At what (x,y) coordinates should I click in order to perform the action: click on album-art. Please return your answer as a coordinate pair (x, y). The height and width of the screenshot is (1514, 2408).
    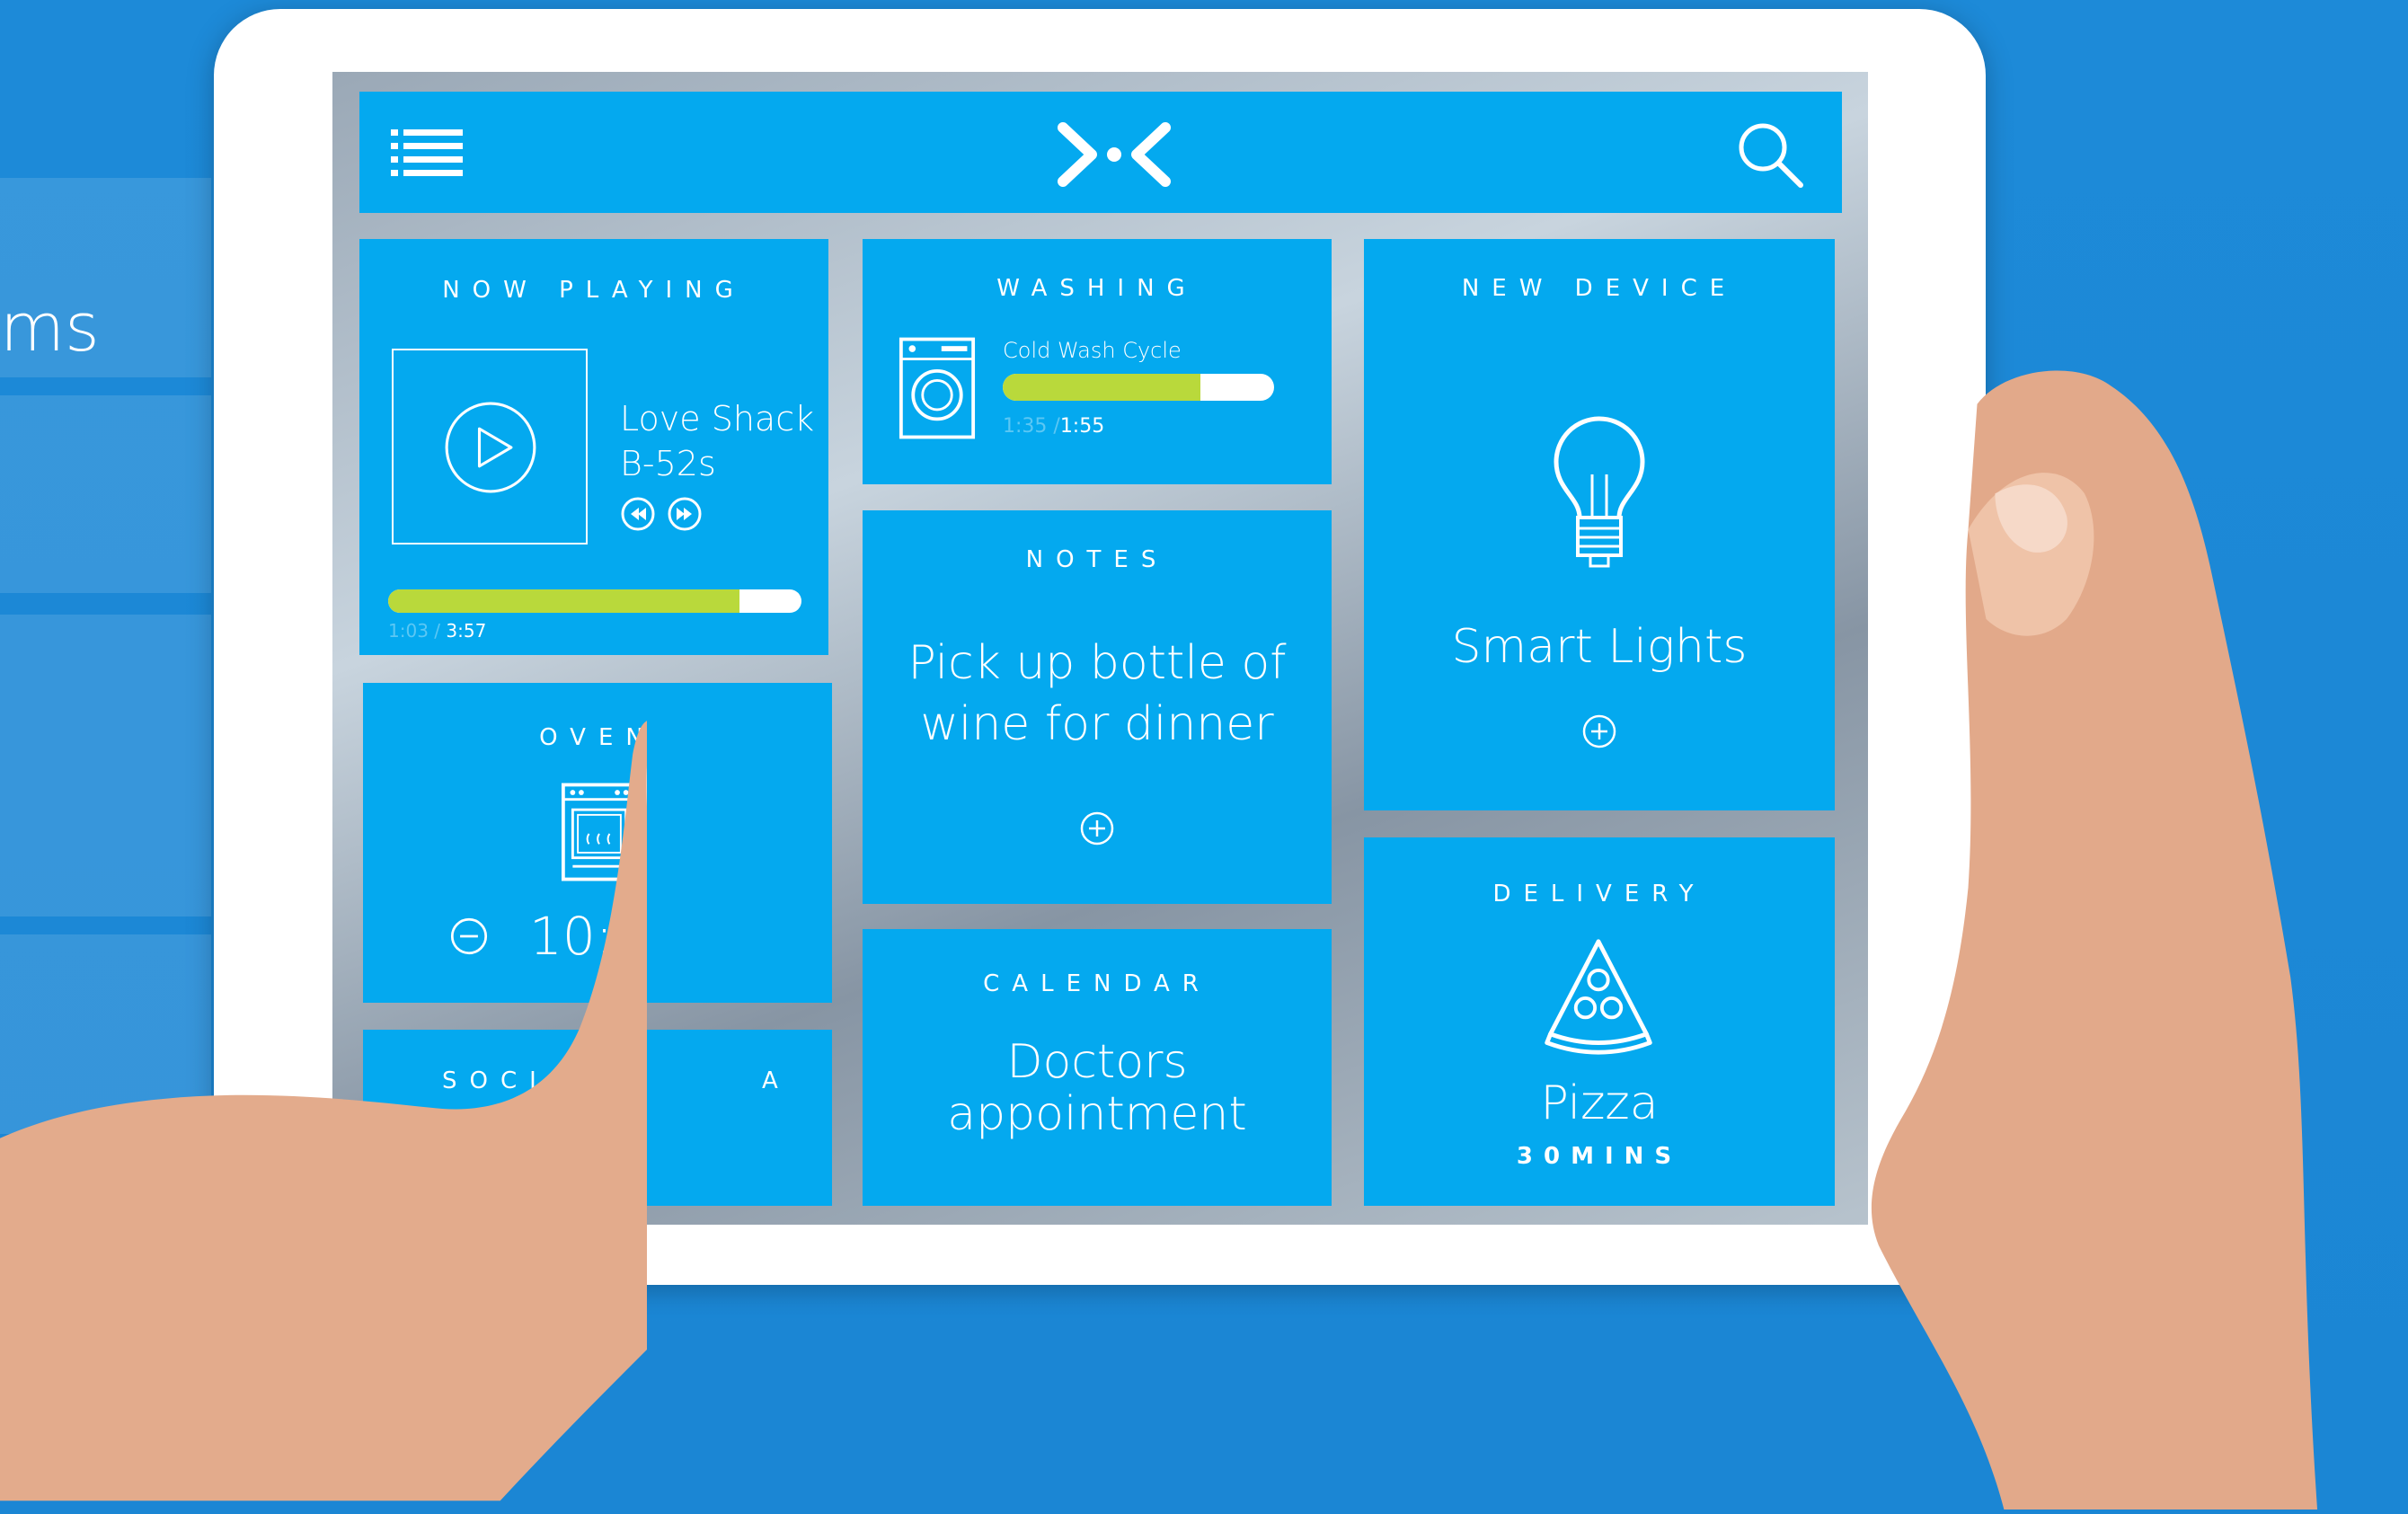
    Looking at the image, I should click on (490, 447).